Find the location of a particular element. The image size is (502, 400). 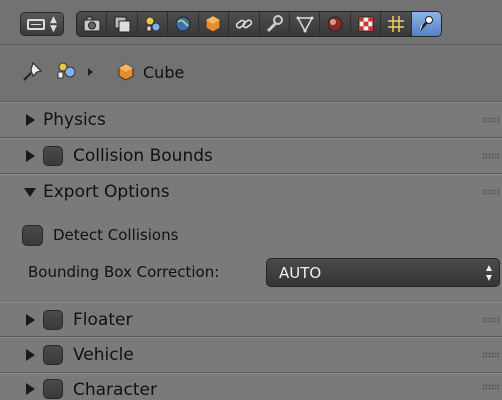

panel-export-options: Export Options is located at coordinates (251, 191).